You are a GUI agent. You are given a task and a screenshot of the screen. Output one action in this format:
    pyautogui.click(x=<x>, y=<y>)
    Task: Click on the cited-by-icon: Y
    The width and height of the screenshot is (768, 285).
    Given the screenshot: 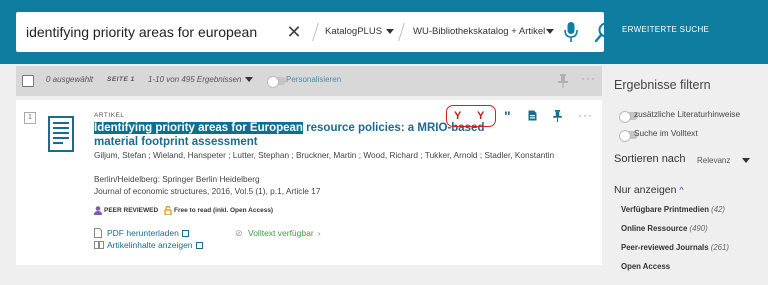 What is the action you would take?
    pyautogui.click(x=457, y=116)
    